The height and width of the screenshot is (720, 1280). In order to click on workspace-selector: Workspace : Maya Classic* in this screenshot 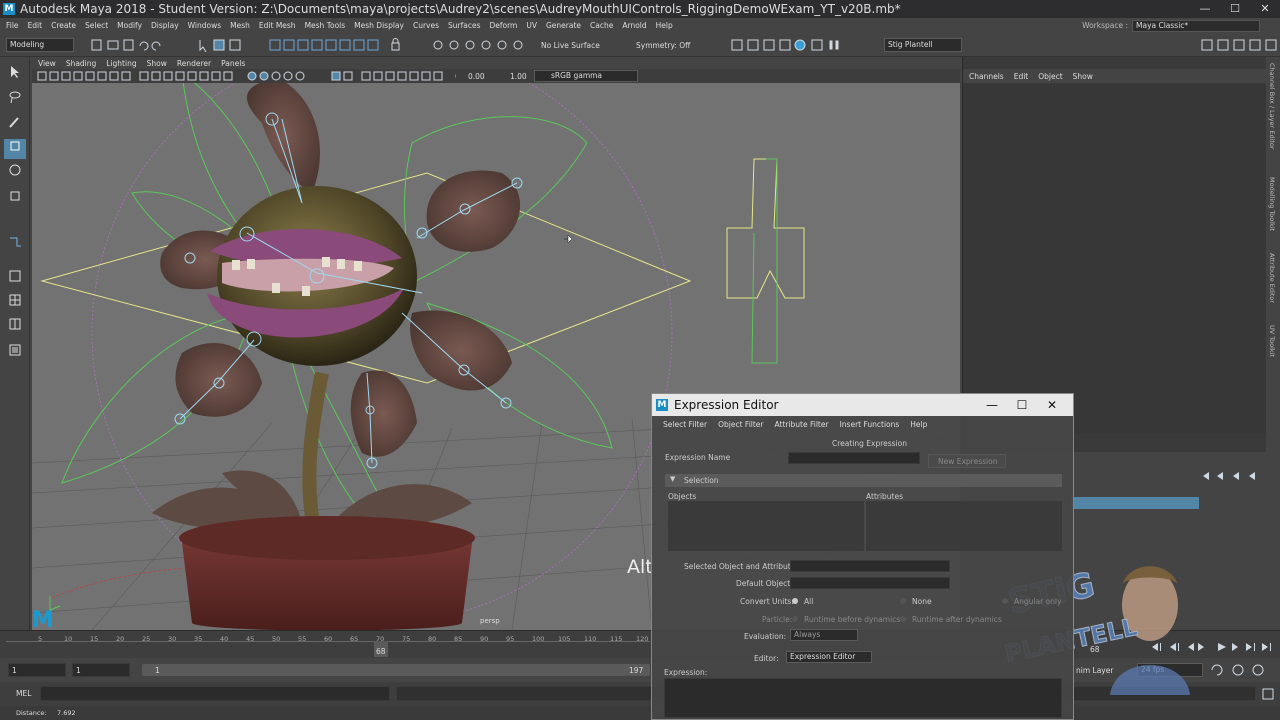, I will do `click(1171, 25)`.